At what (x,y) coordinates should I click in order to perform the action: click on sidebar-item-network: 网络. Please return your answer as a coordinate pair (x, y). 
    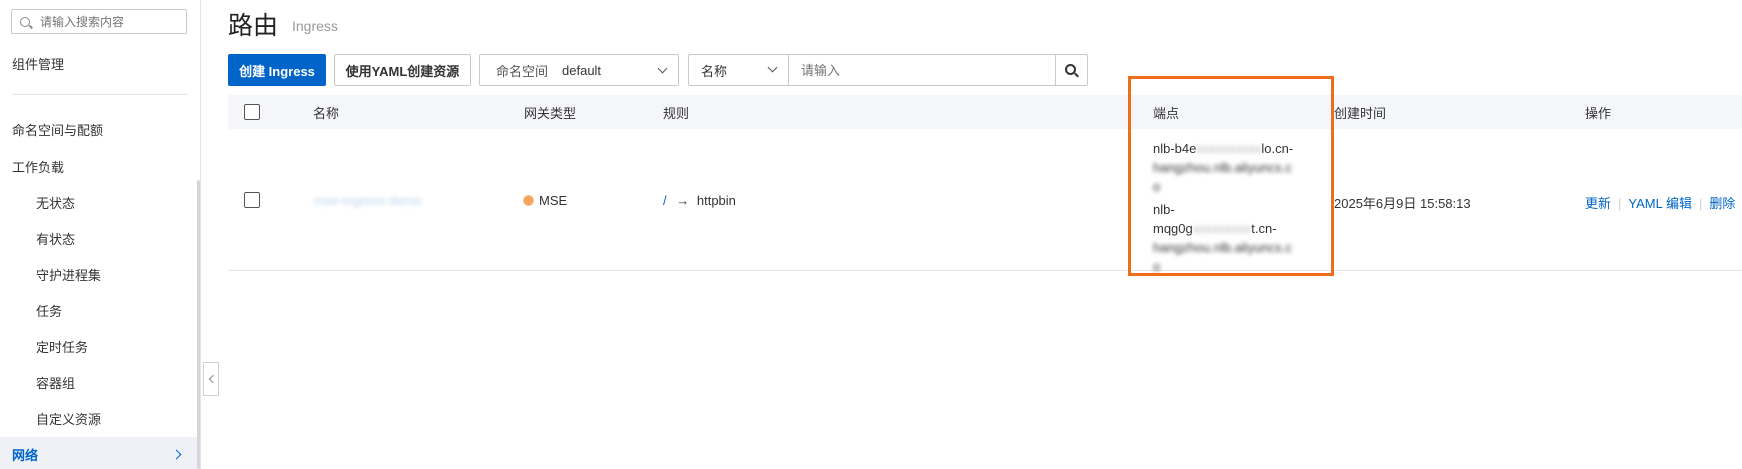
    Looking at the image, I should click on (100, 453).